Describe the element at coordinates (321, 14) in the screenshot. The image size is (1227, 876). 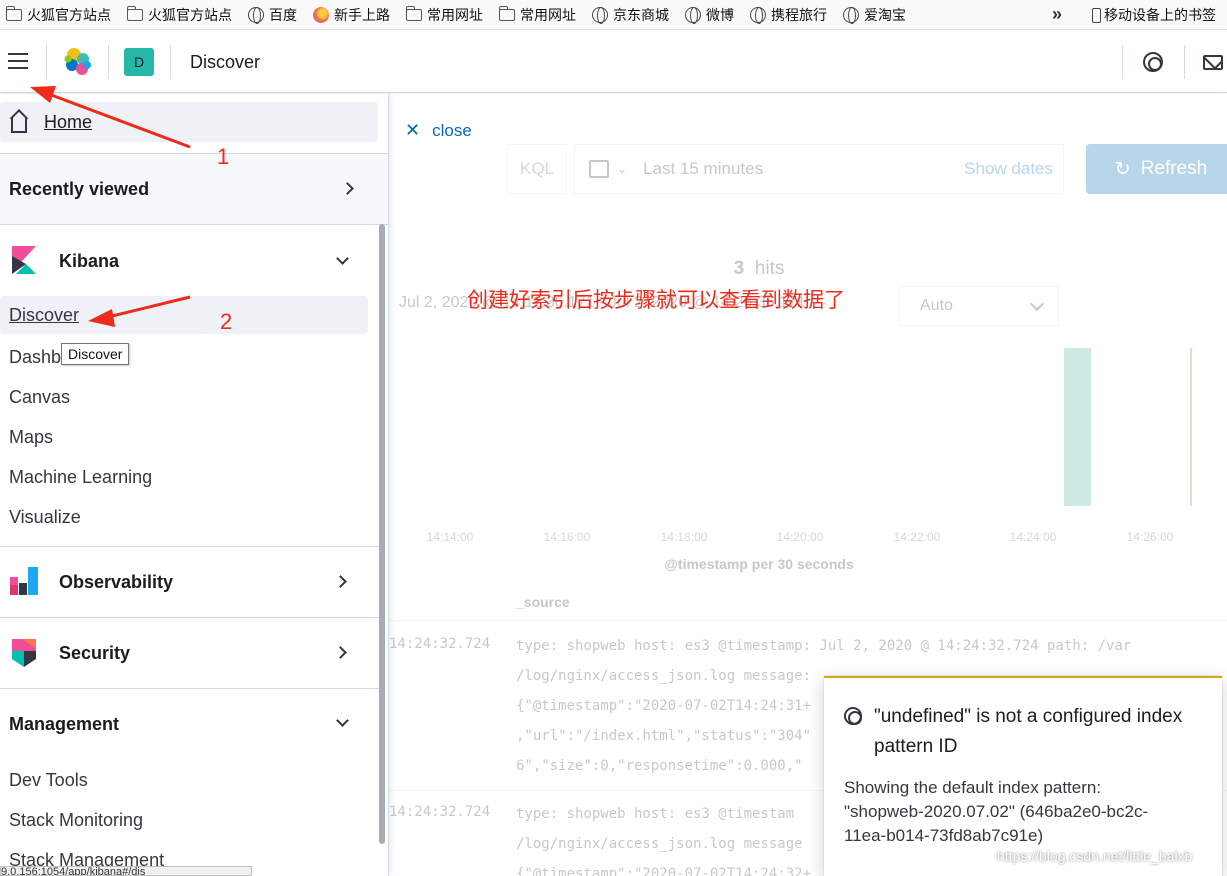
I see `firefox-icon` at that location.